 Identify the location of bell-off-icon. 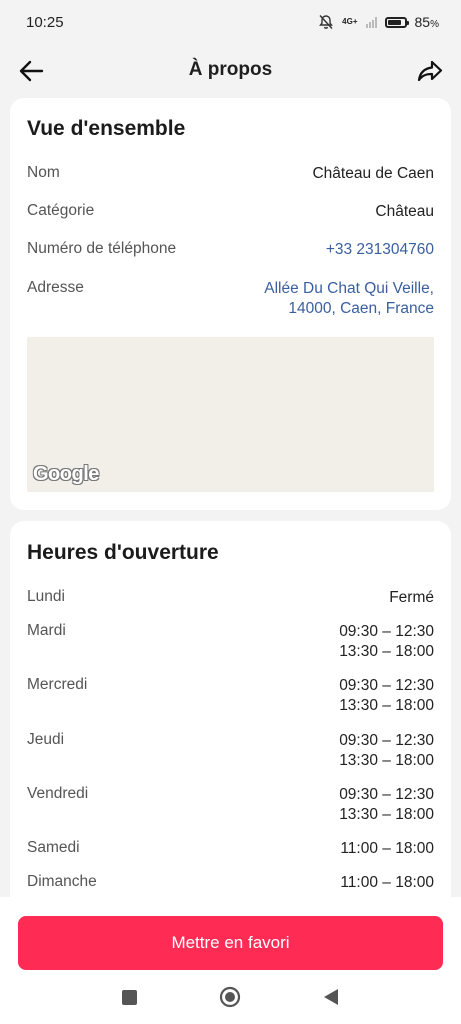
(326, 22).